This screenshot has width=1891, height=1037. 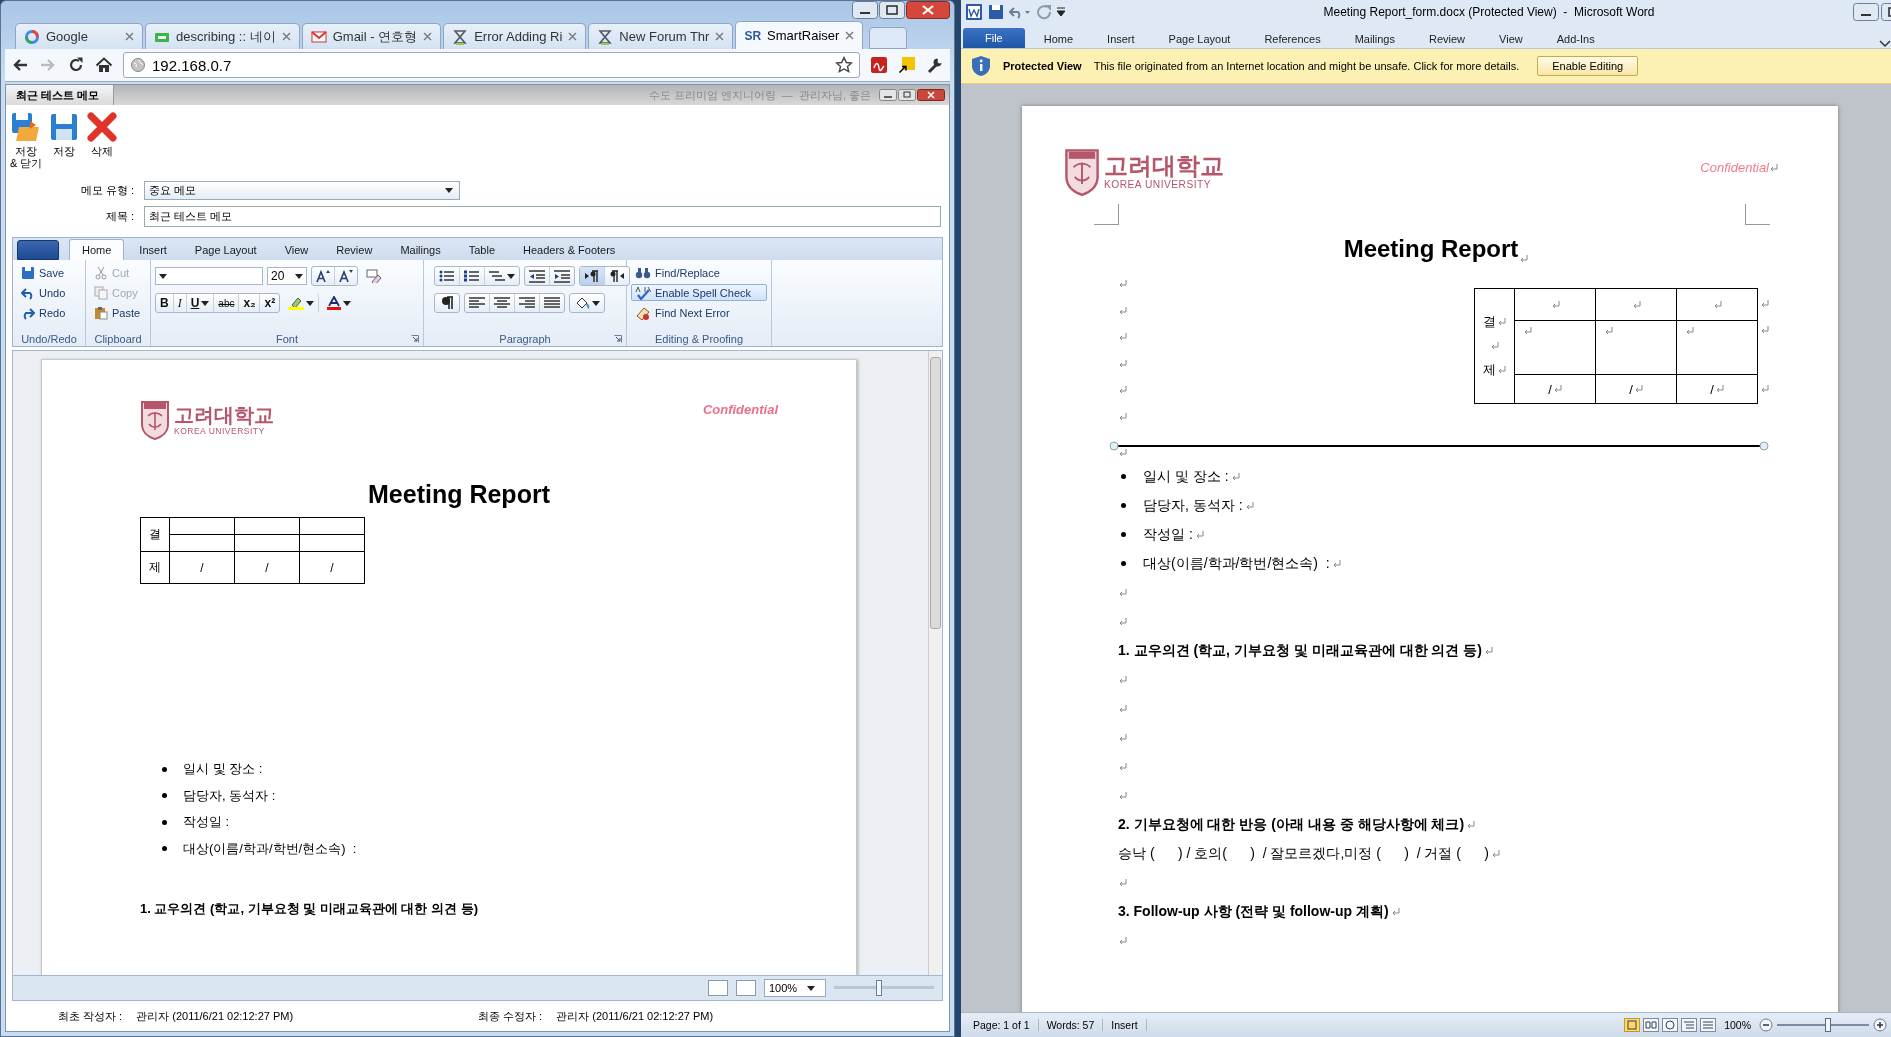 I want to click on zoom-out-icon, so click(x=1766, y=1025).